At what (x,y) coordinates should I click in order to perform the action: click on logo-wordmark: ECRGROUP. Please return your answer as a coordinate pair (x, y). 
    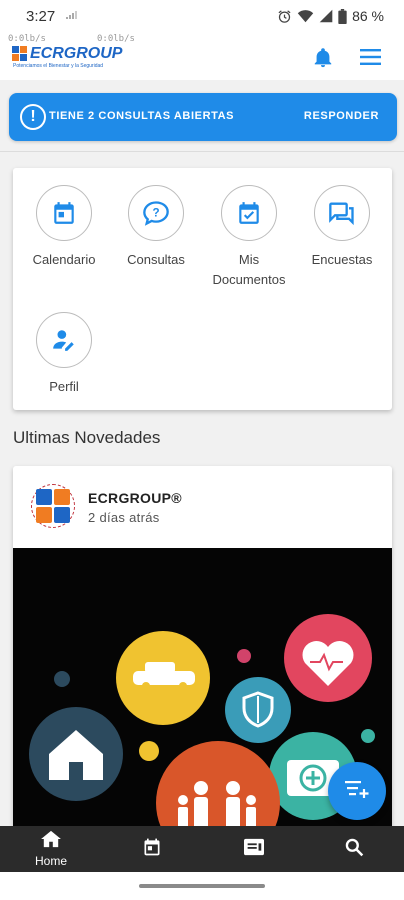
    Looking at the image, I should click on (76, 53).